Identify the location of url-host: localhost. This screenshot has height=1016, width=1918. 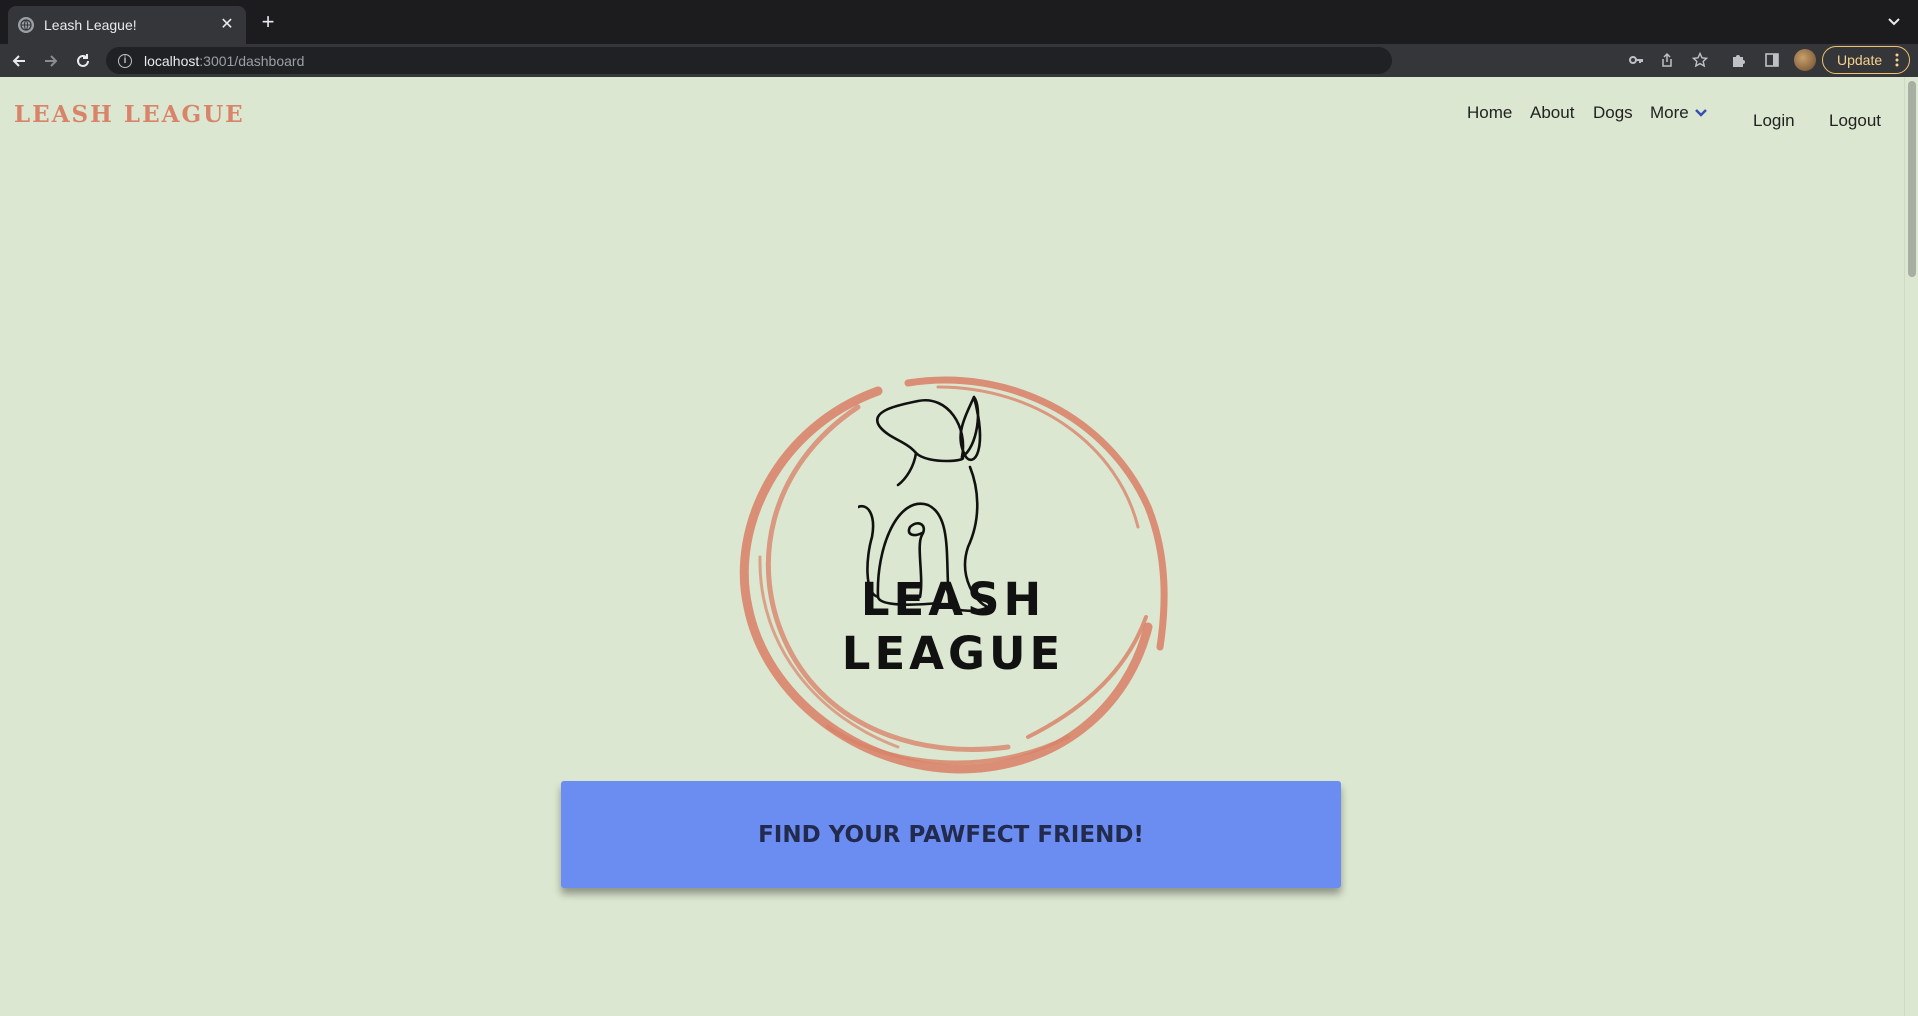
(172, 60).